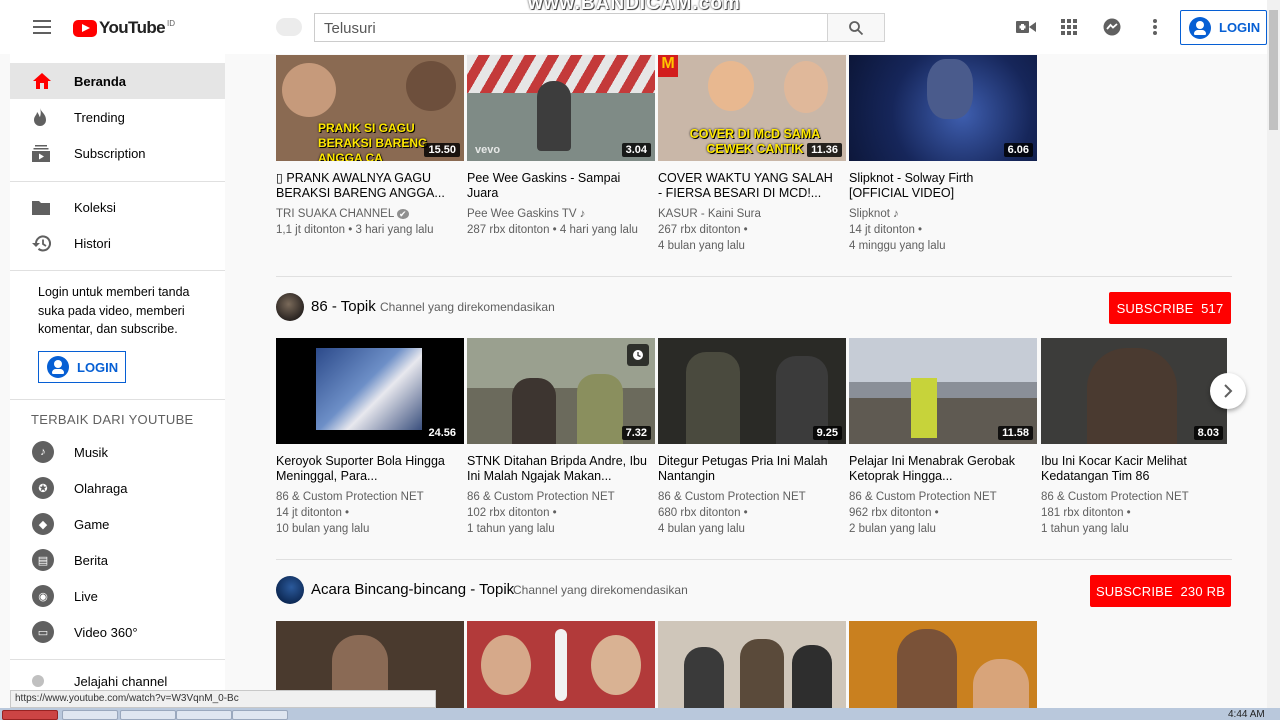 The width and height of the screenshot is (1280, 720). Describe the element at coordinates (117, 243) in the screenshot. I see `sidebar-item-history: Histori` at that location.